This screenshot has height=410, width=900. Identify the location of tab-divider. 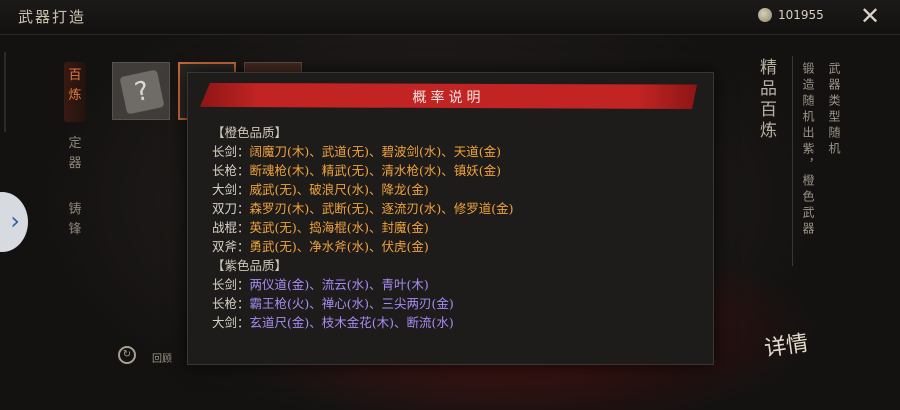
(5, 92).